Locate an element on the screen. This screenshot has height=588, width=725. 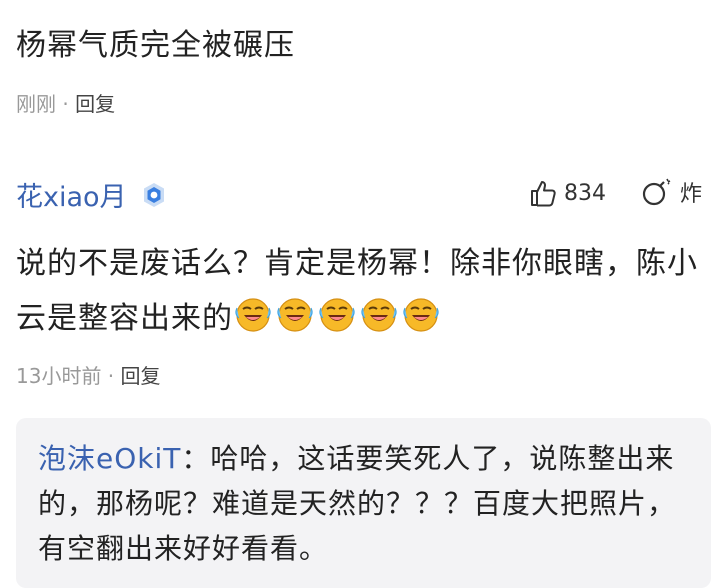
top-comment-time: 刚刚 is located at coordinates (36, 104).